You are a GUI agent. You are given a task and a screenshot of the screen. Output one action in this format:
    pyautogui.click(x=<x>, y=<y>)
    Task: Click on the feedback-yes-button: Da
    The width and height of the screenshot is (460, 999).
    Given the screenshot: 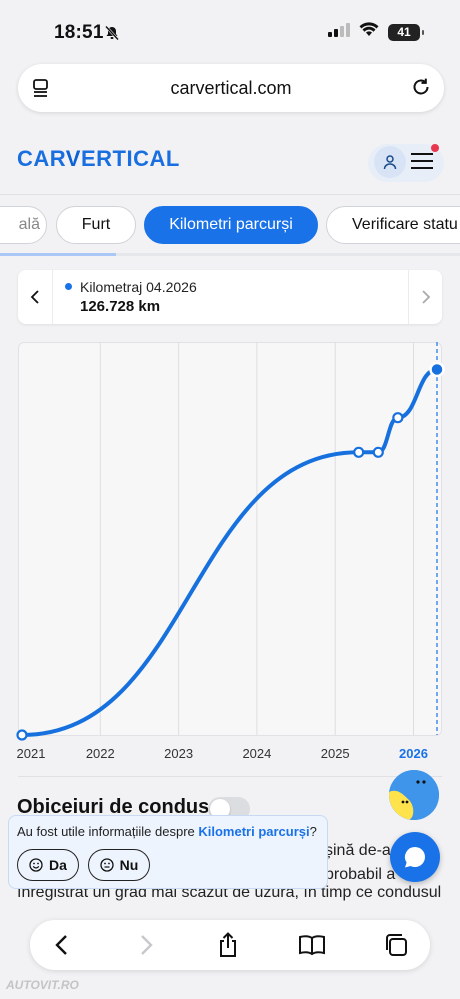 What is the action you would take?
    pyautogui.click(x=48, y=865)
    